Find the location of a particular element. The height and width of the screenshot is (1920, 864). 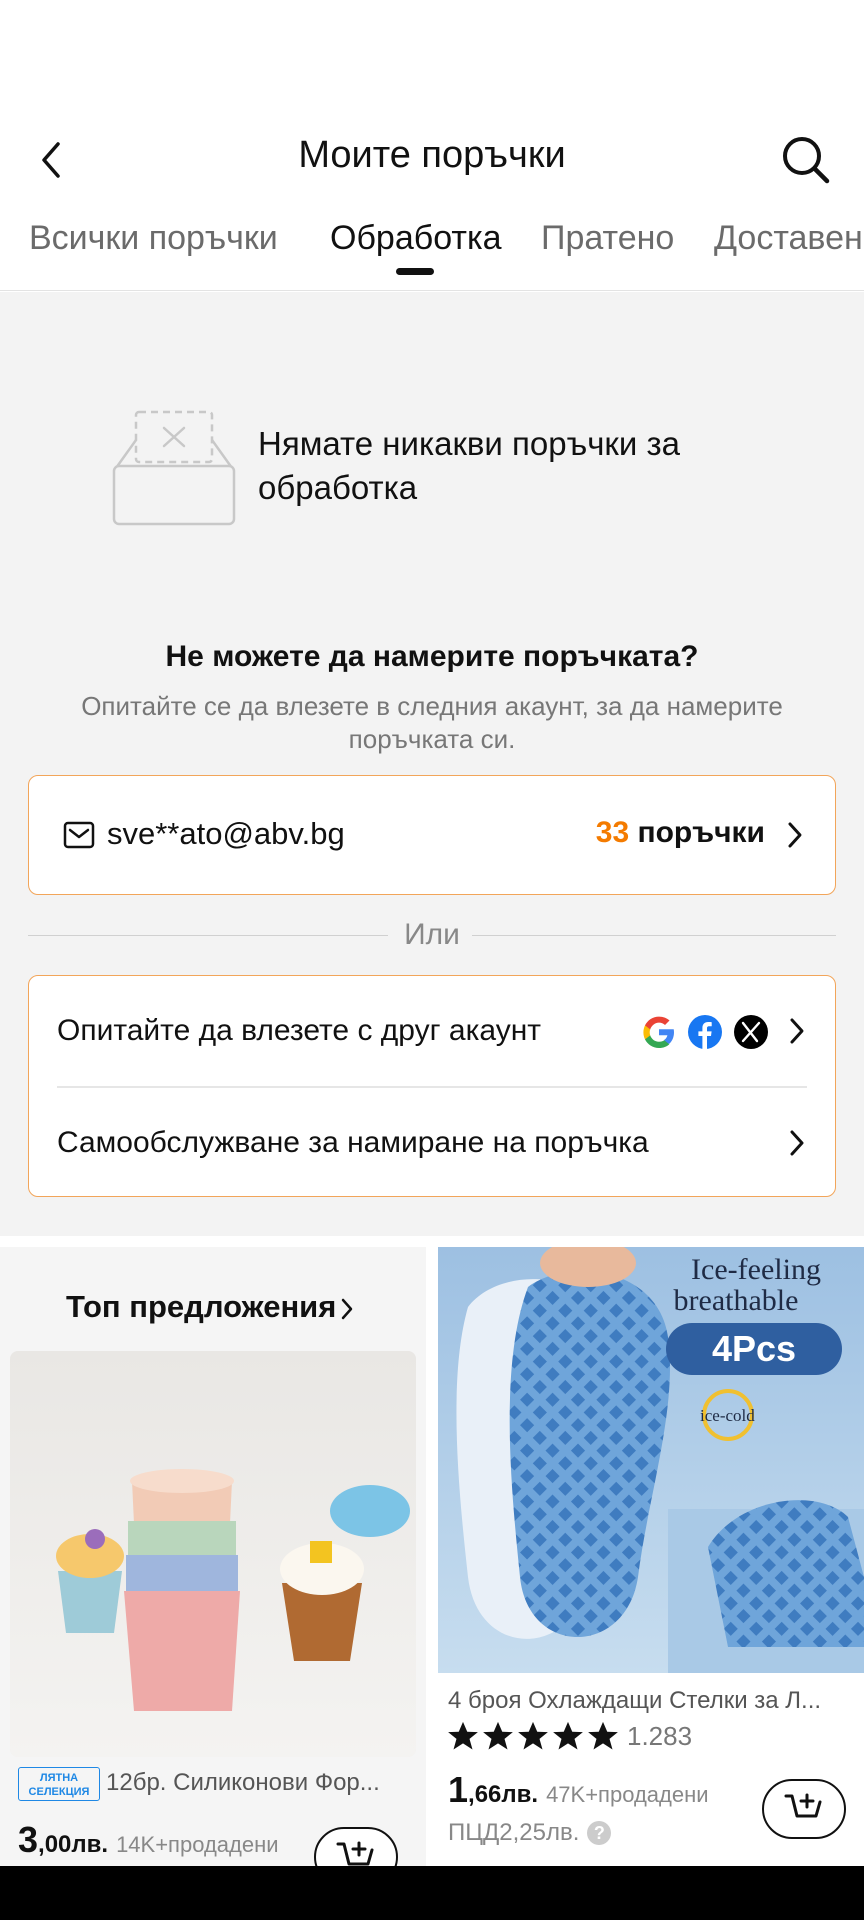

product-price: 3,00лв. 14K+продадени is located at coordinates (148, 1840).